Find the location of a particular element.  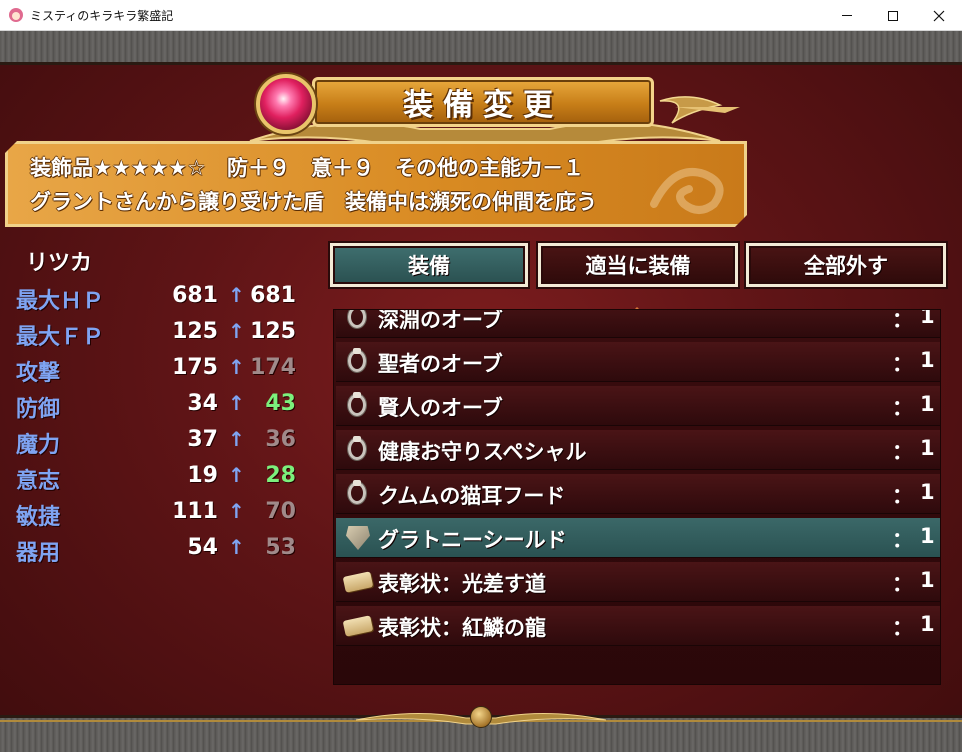

description-line-1: 装飾品★★★★★☆ 防＋９ 意＋９ その他の主能力－１ is located at coordinates (307, 168).